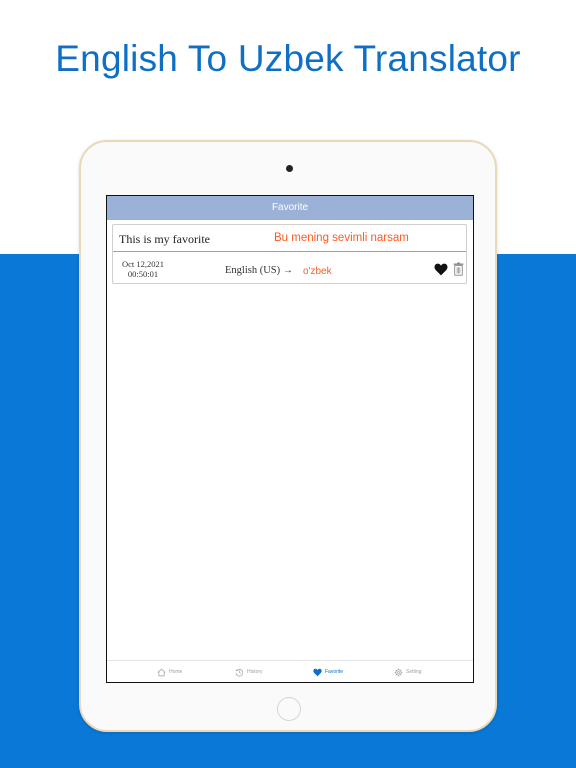 This screenshot has height=768, width=576. What do you see at coordinates (334, 672) in the screenshot?
I see `tab-favorite-label: Favorite` at bounding box center [334, 672].